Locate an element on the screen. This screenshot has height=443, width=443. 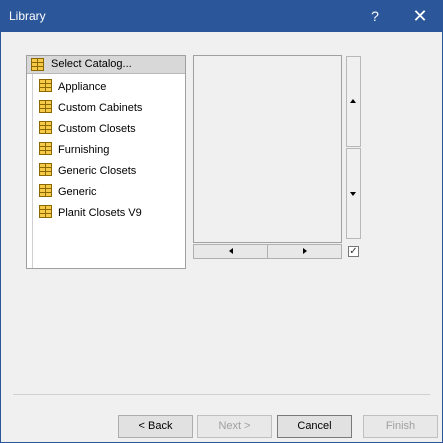
catalog-item-label: Appliance is located at coordinates (82, 87).